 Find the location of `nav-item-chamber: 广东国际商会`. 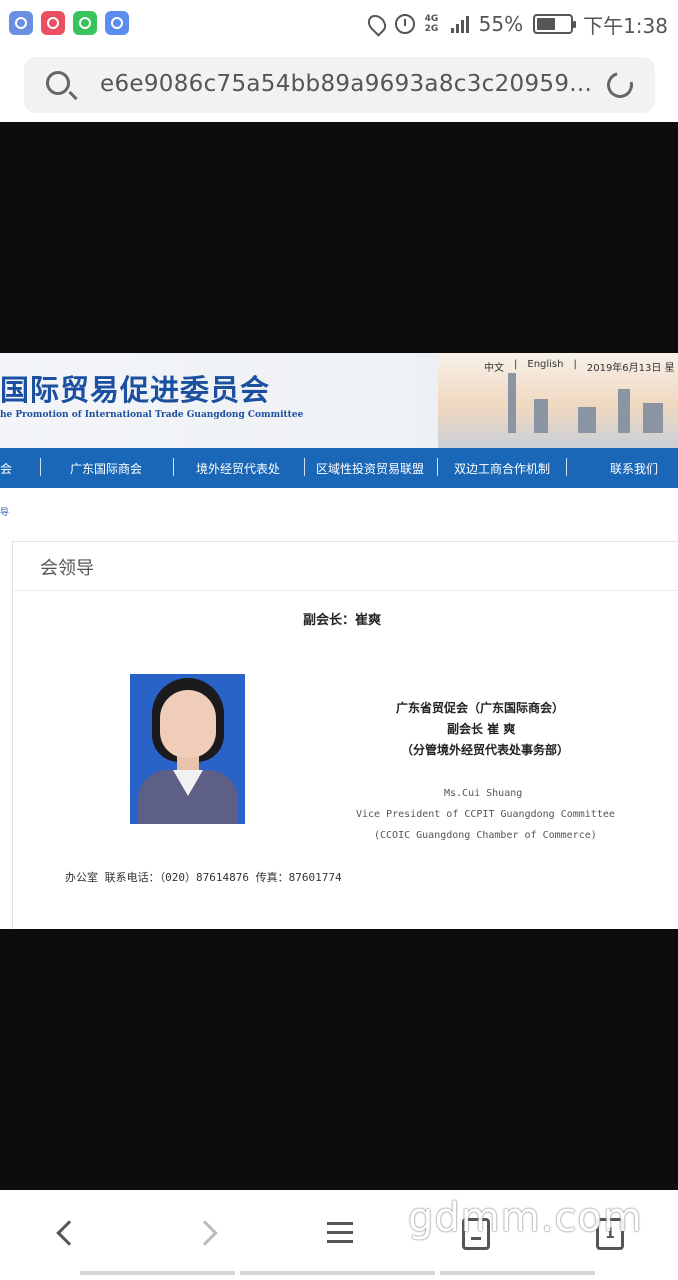

nav-item-chamber: 广东国际商会 is located at coordinates (106, 468).